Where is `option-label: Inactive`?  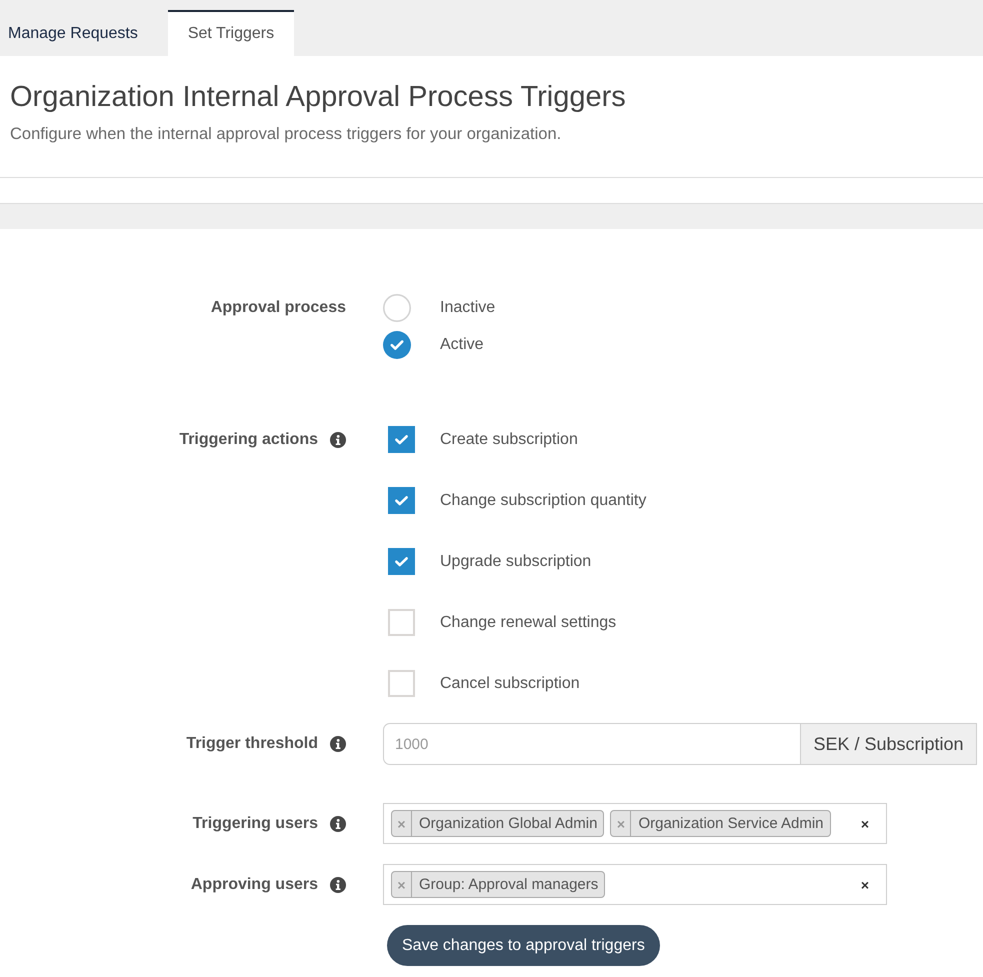
option-label: Inactive is located at coordinates (468, 308).